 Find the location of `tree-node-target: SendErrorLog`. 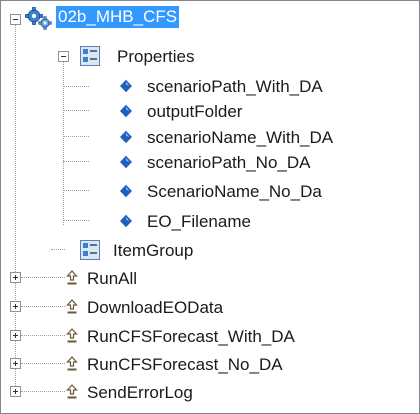

tree-node-target: SendErrorLog is located at coordinates (191, 392).